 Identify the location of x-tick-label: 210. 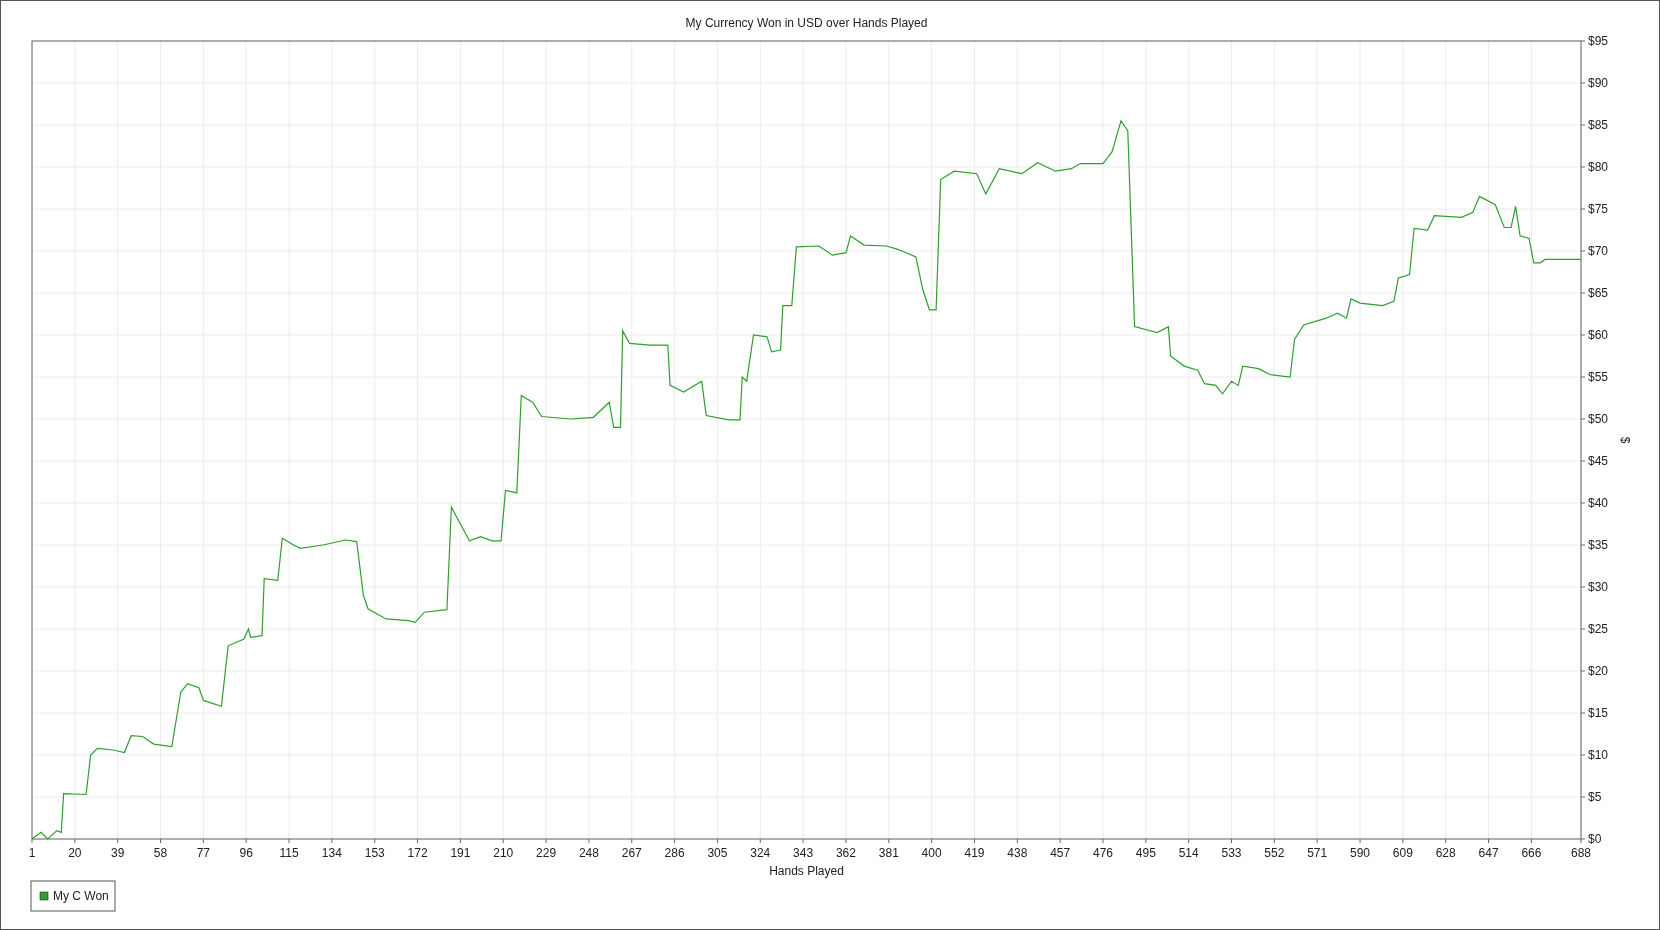
(503, 853).